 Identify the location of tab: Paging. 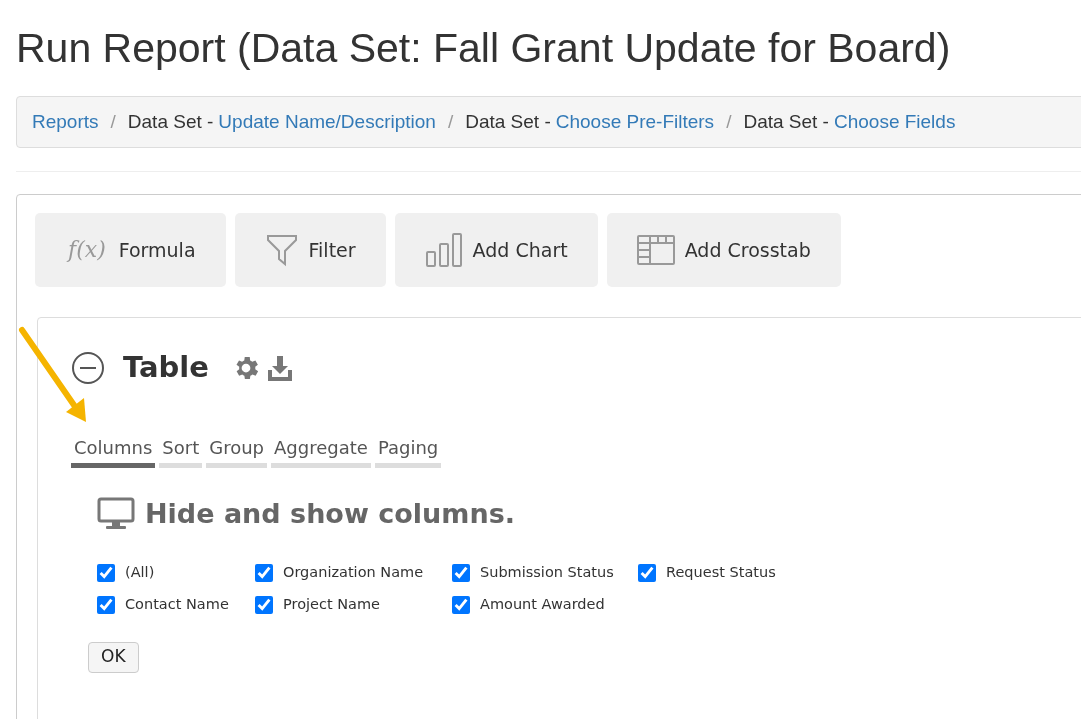
(408, 450).